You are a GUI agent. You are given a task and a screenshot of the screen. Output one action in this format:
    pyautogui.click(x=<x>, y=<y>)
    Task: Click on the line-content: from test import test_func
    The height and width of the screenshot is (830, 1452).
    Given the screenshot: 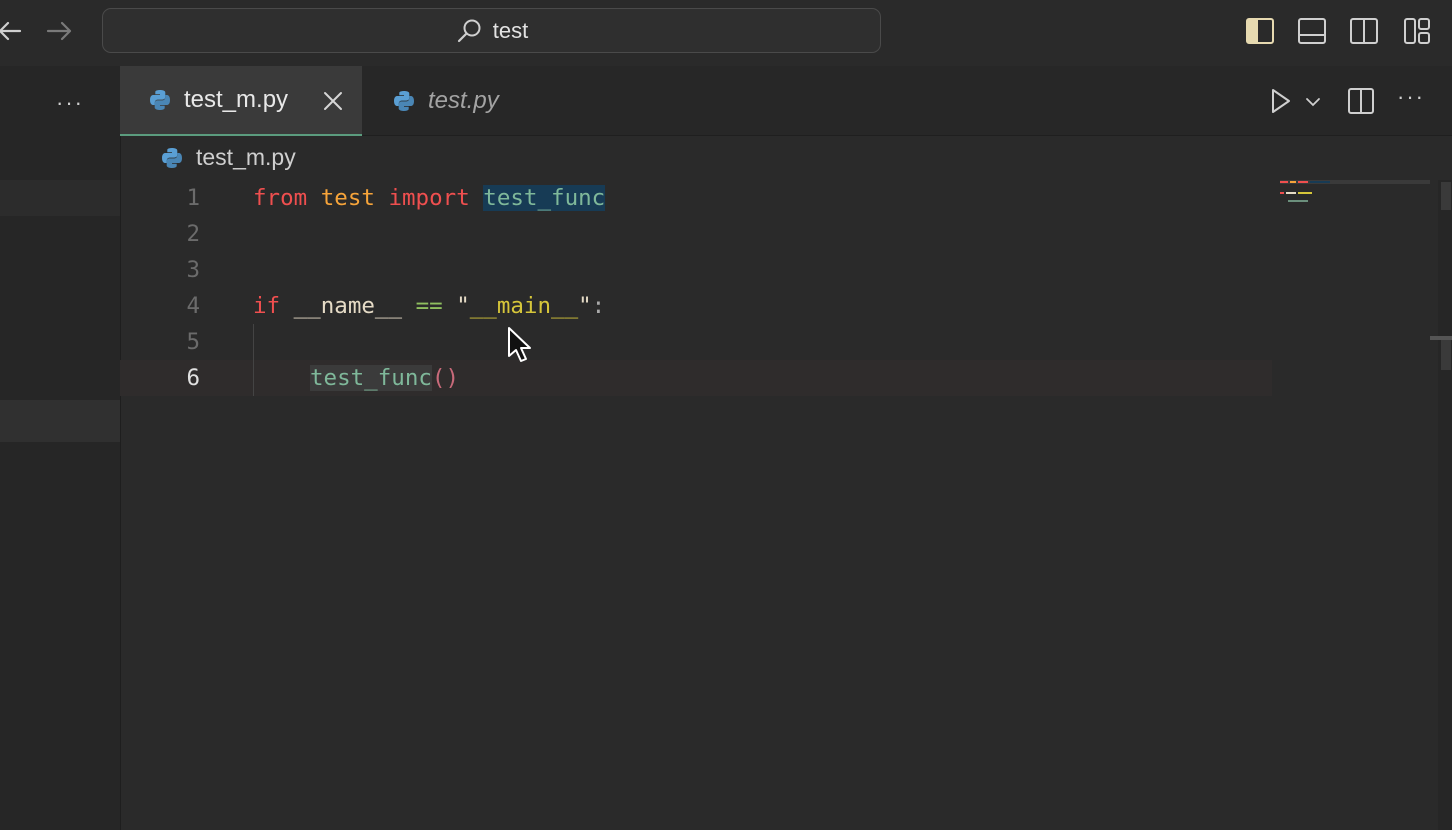 What is the action you would take?
    pyautogui.click(x=429, y=198)
    